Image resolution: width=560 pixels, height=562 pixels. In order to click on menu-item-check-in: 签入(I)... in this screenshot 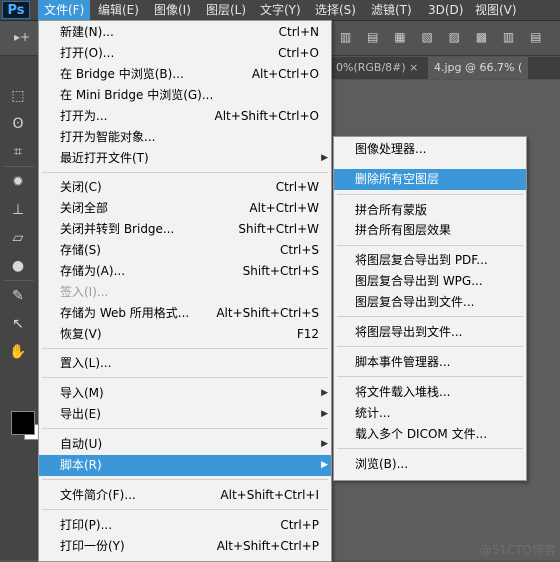, I will do `click(84, 292)`.